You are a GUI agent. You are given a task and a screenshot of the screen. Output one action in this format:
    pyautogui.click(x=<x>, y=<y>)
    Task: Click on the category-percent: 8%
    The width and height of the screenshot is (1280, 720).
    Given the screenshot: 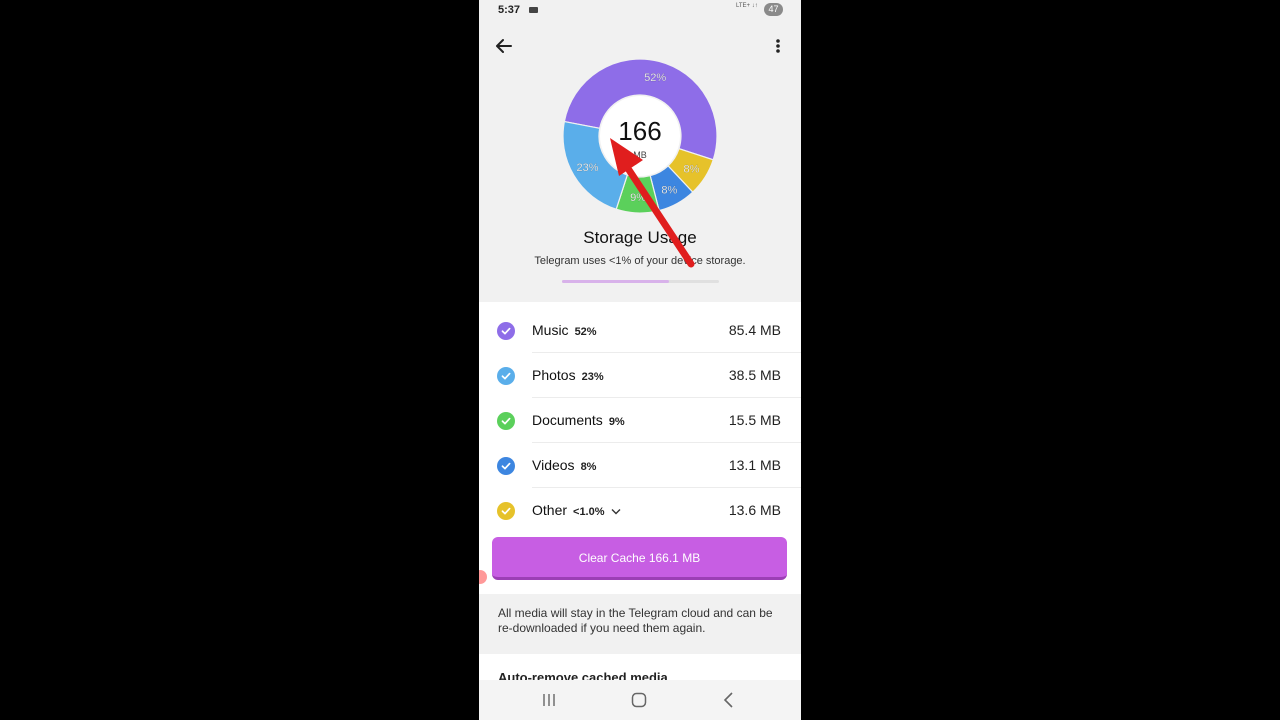 What is the action you would take?
    pyautogui.click(x=588, y=467)
    